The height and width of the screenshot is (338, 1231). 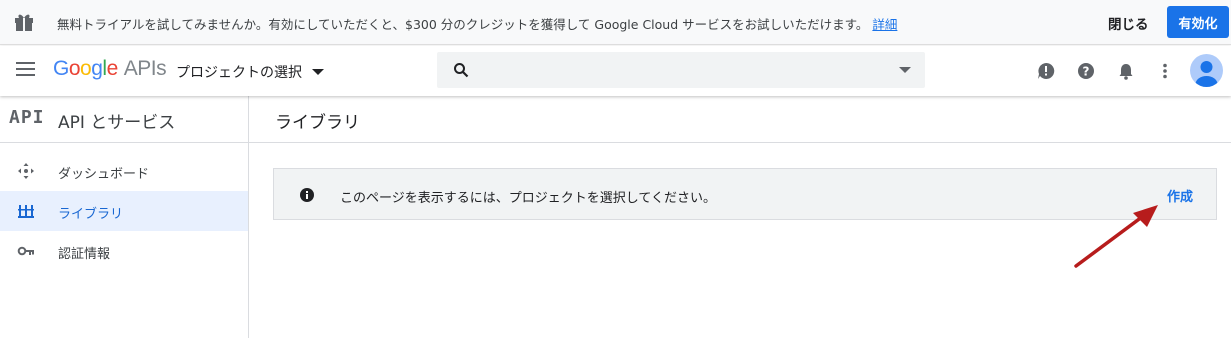 I want to click on key-icon, so click(x=25, y=251).